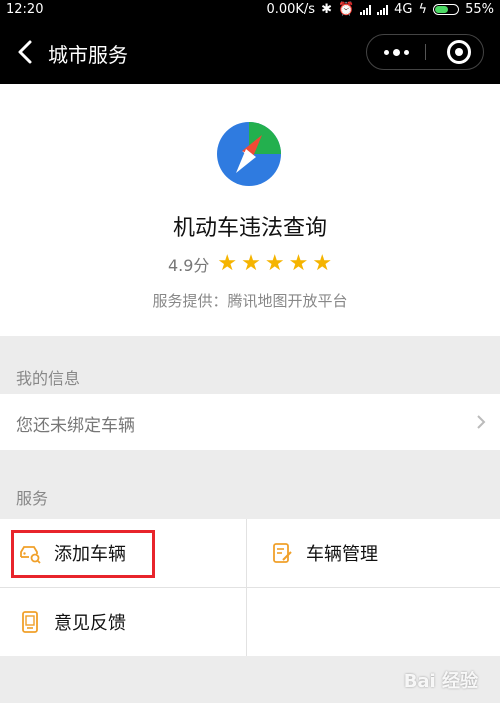 The width and height of the screenshot is (500, 703). What do you see at coordinates (403, 9) in the screenshot?
I see `network-type: 4G` at bounding box center [403, 9].